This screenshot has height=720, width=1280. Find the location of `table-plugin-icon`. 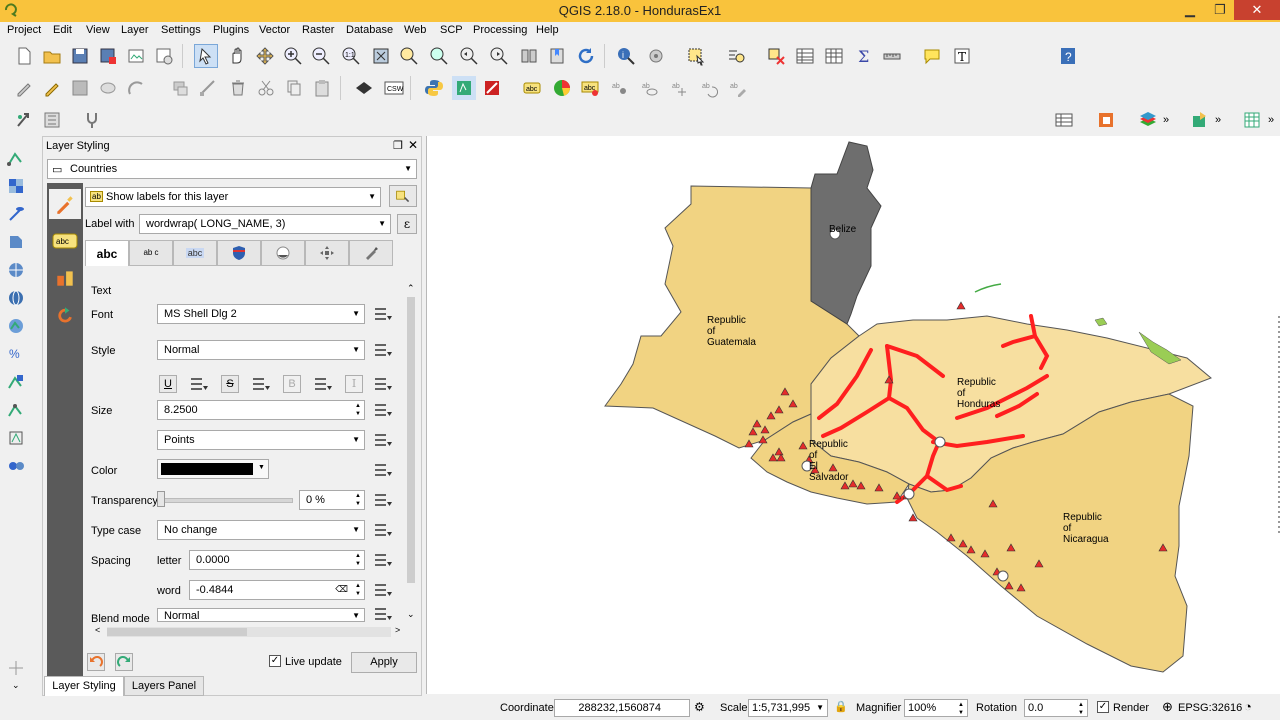

table-plugin-icon is located at coordinates (1252, 120).